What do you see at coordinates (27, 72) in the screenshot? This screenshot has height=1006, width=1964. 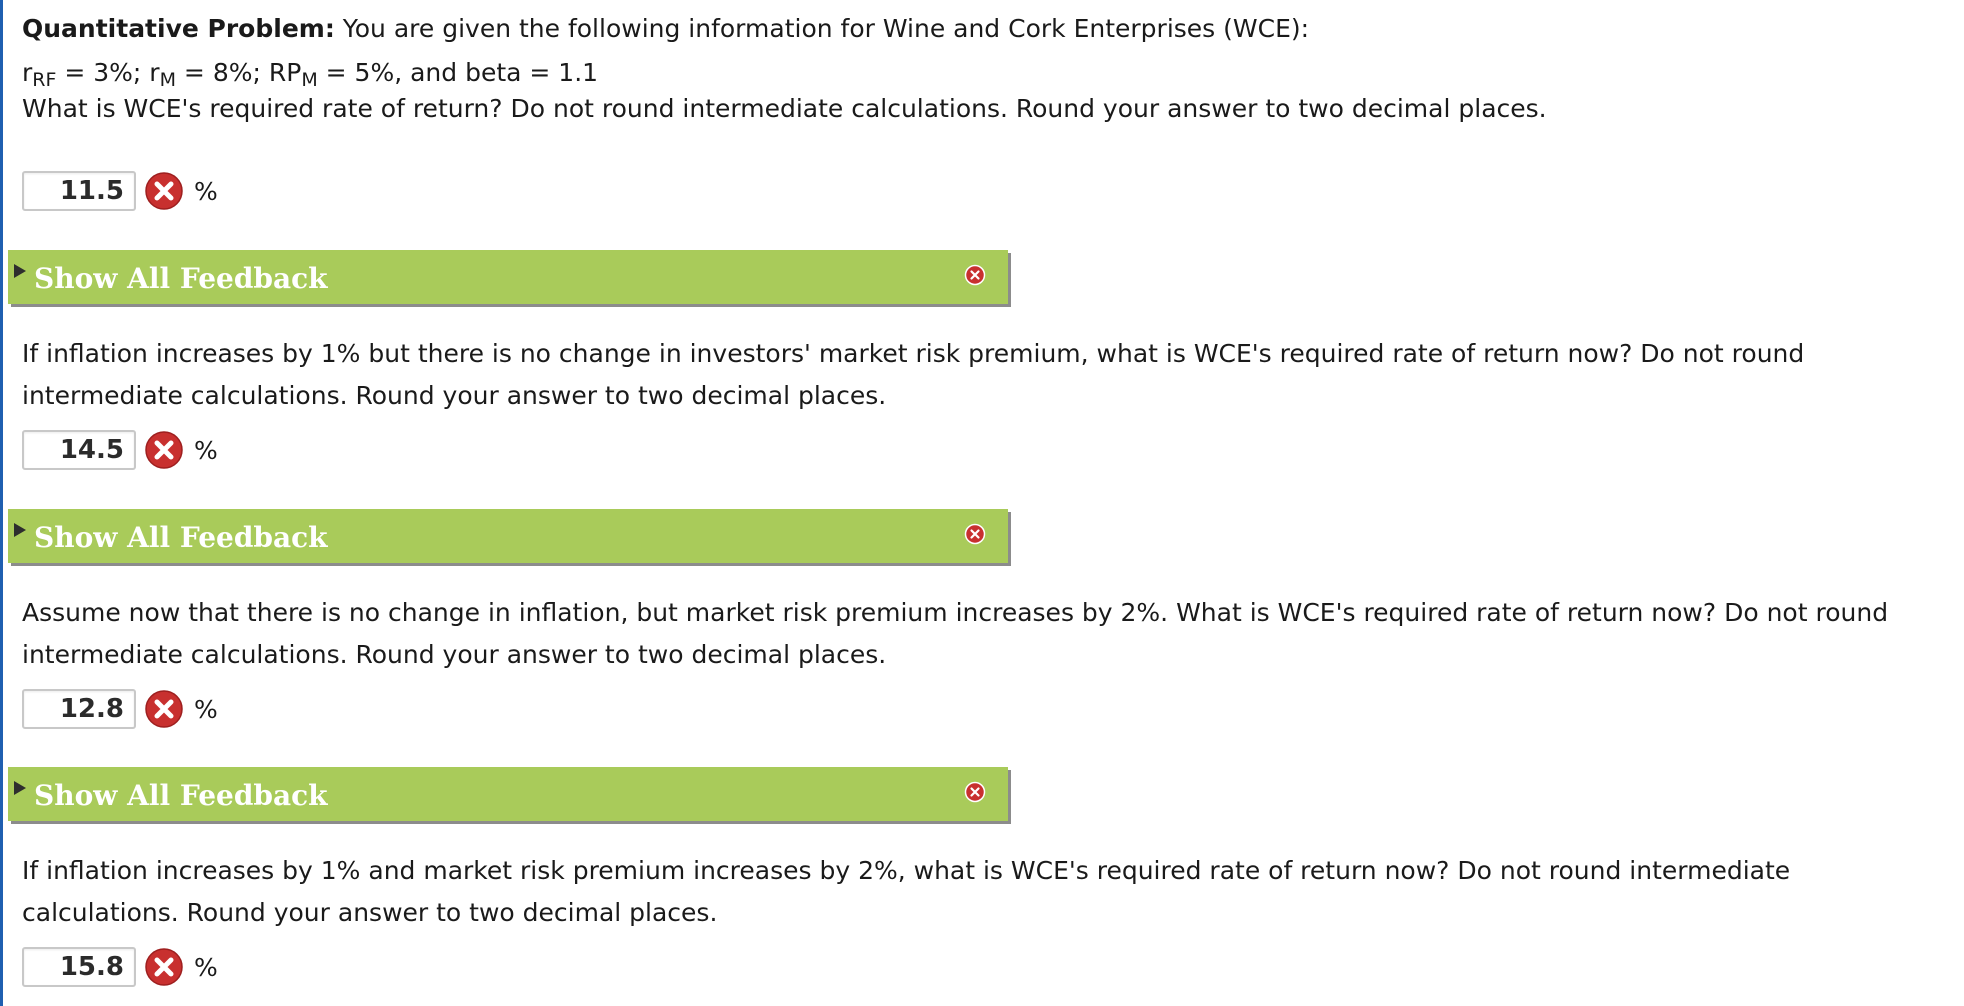 I see `rrf-symbol: r` at bounding box center [27, 72].